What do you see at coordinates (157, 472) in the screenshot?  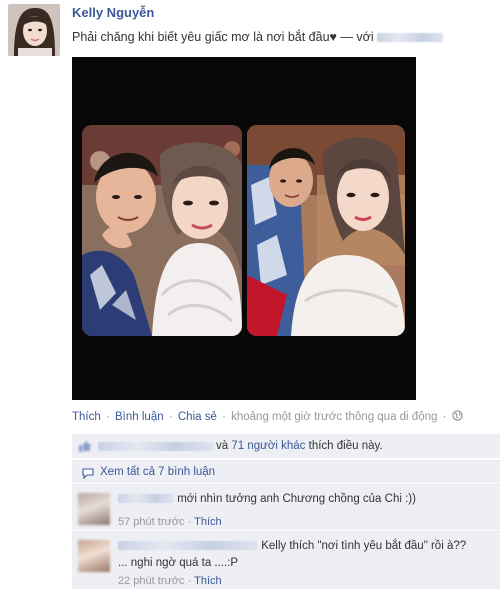 I see `view-all-comments-label: Xem tất cả 7 bình luận` at bounding box center [157, 472].